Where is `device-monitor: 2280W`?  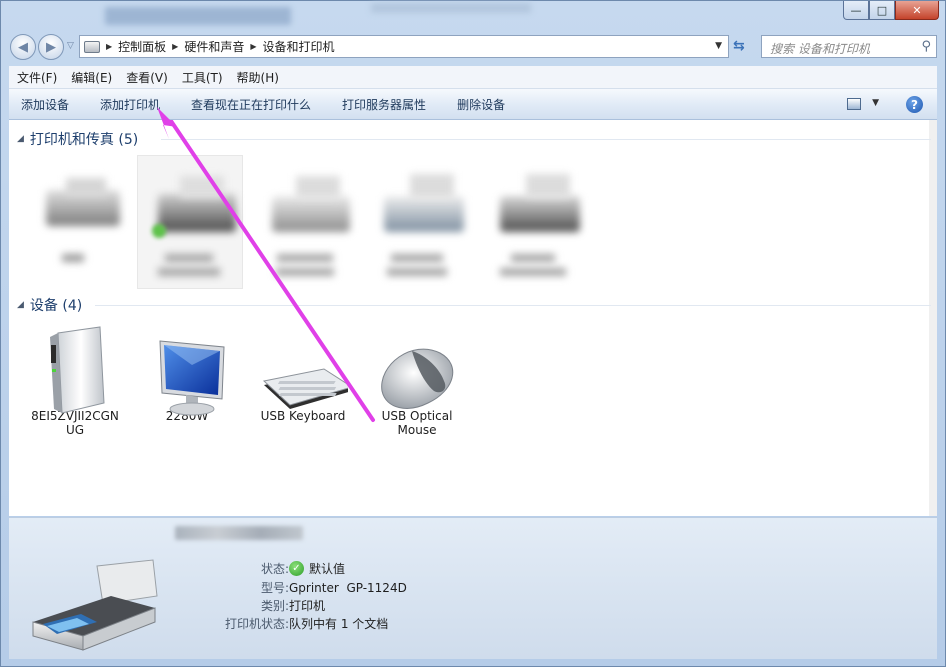
device-monitor: 2280W is located at coordinates (187, 374).